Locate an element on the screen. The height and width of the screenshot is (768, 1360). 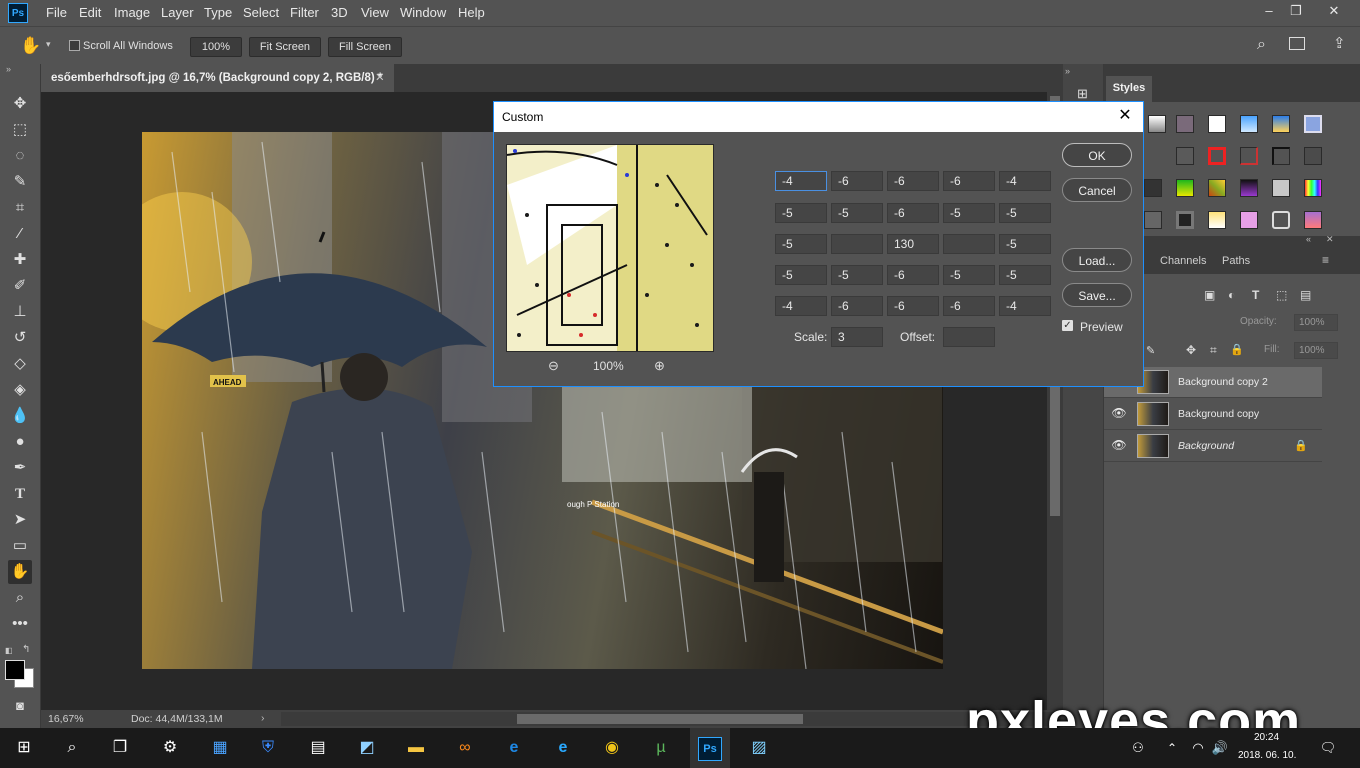
quick-select-icon: ✎ is located at coordinates (20, 182).